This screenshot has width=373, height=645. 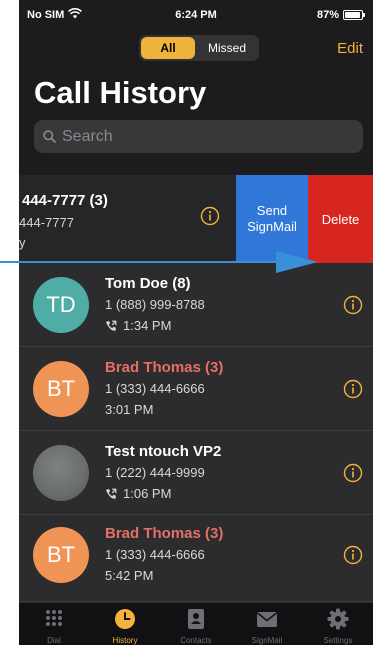 I want to click on tab-signmail-label: SignMail, so click(x=267, y=640).